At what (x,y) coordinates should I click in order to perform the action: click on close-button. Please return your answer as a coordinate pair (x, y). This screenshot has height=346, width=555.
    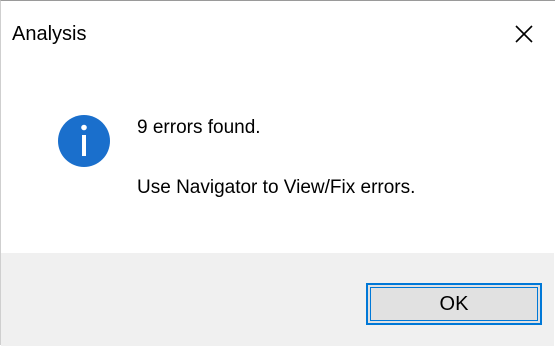
    Looking at the image, I should click on (524, 34).